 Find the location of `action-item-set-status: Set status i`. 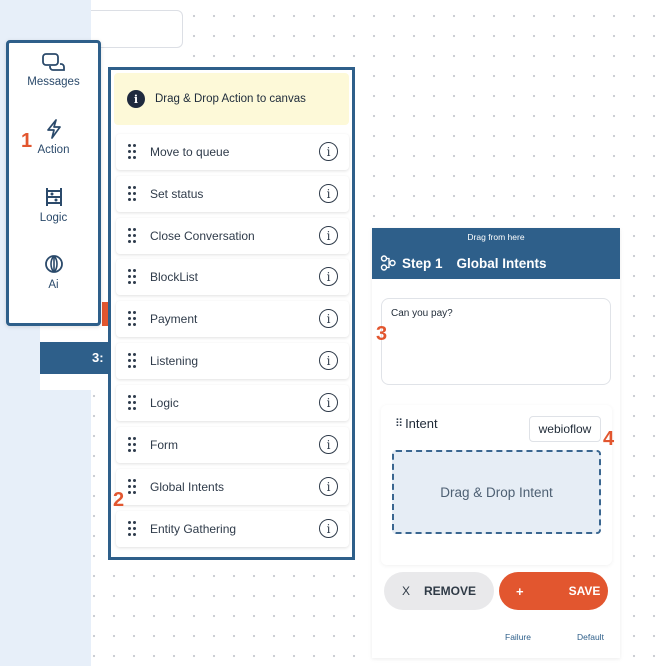

action-item-set-status: Set status i is located at coordinates (232, 194).